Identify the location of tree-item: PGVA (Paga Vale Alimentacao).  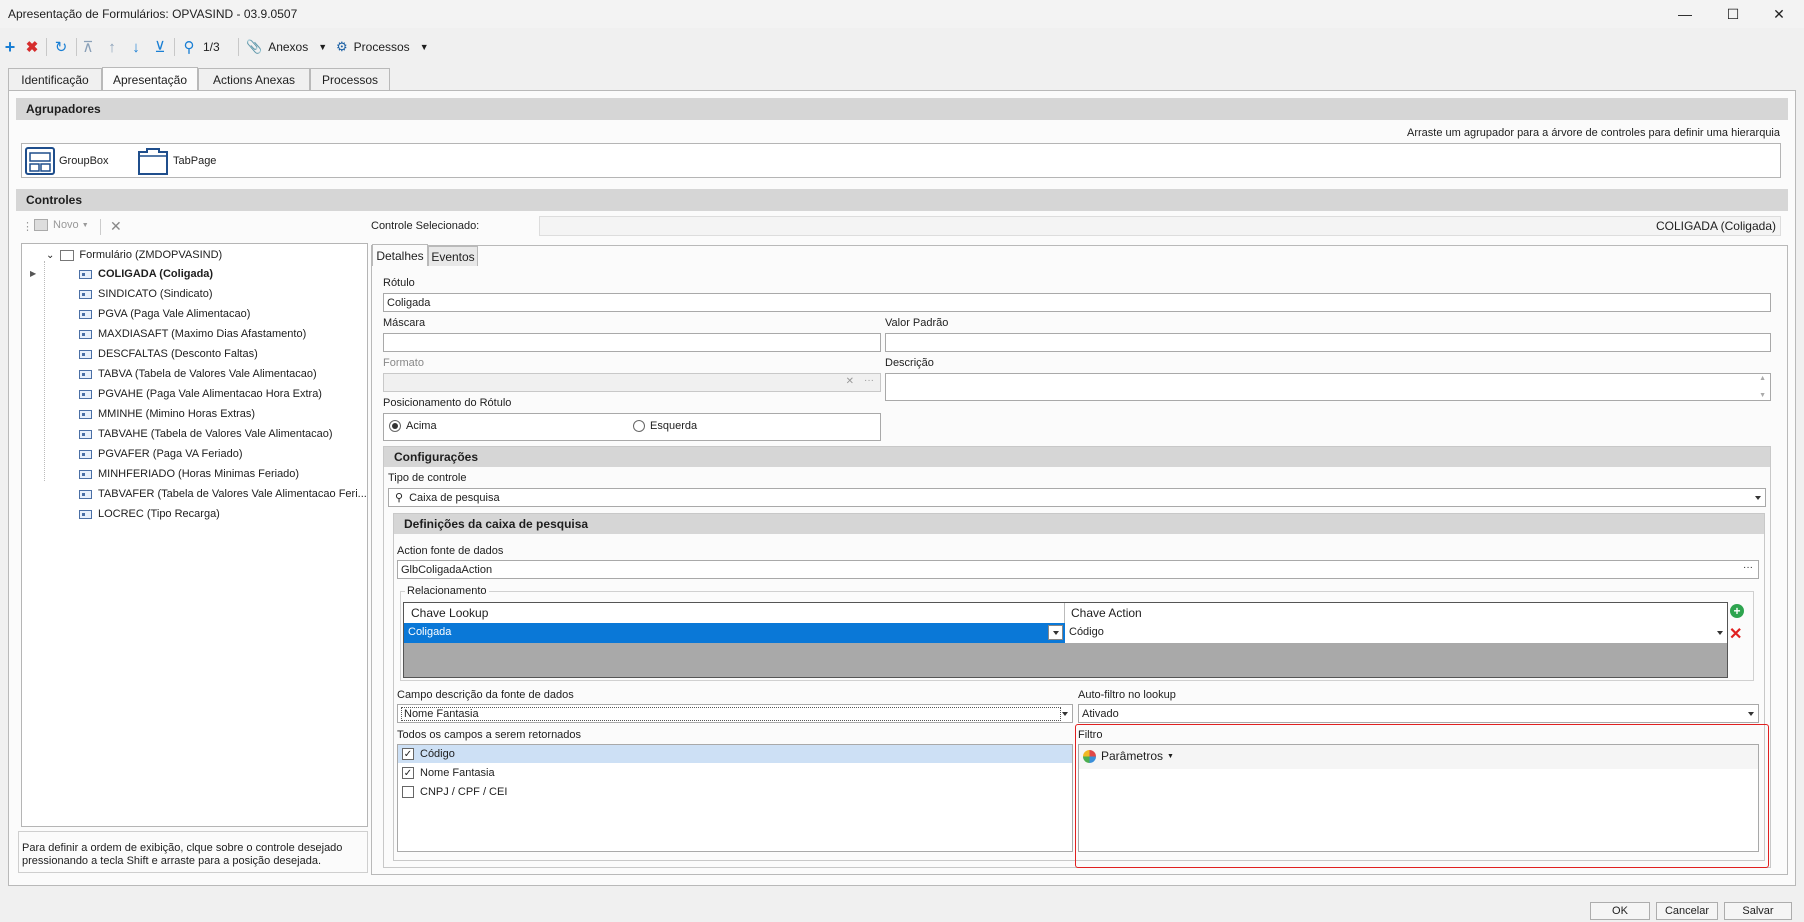
(164, 314).